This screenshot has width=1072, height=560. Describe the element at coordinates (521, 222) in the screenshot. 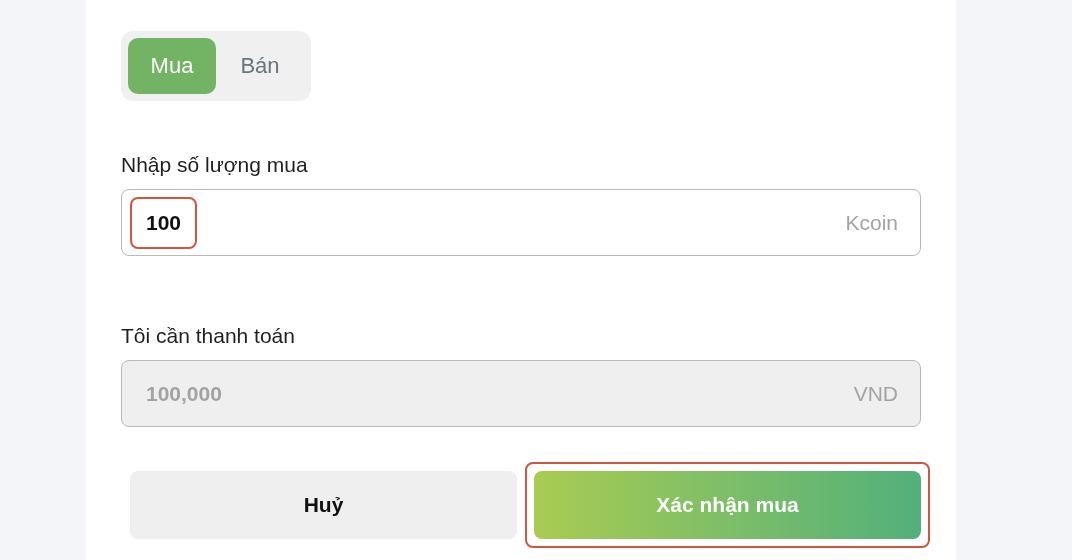

I see `input-field: 100 Kcoin` at that location.